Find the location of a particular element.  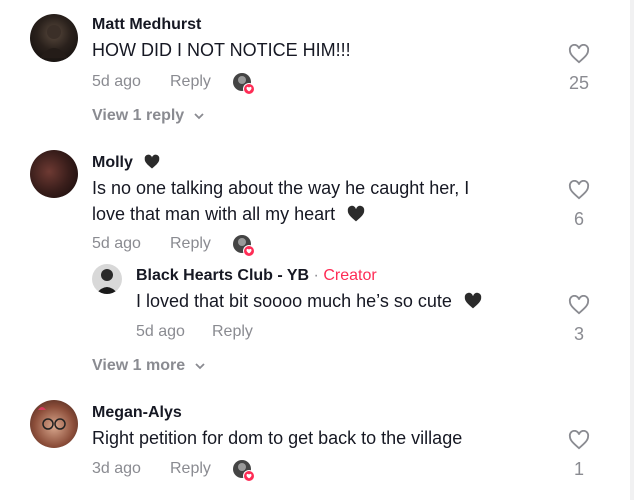

like-button: 1 is located at coordinates (579, 454).